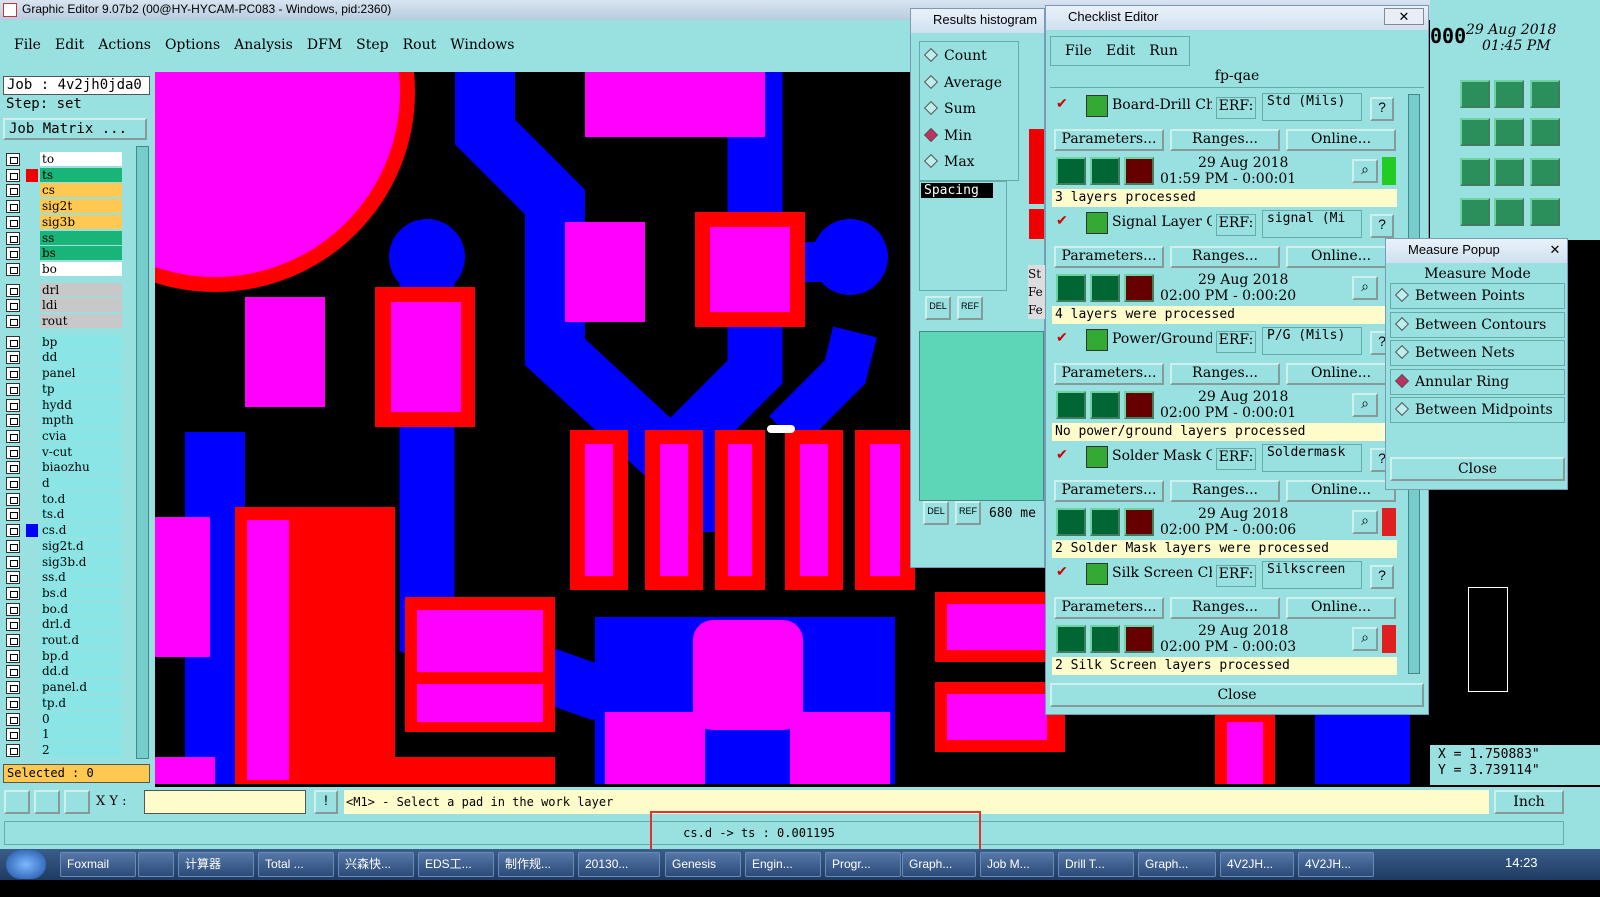 The width and height of the screenshot is (1600, 897). I want to click on layer-row: drl.d, so click(64, 624).